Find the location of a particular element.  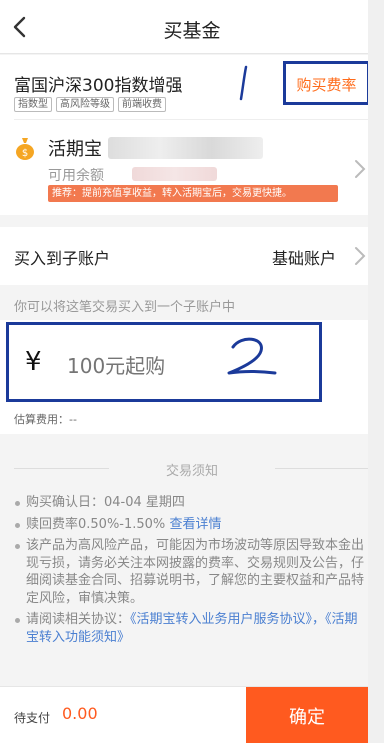

edge-strip is located at coordinates (376, 371).